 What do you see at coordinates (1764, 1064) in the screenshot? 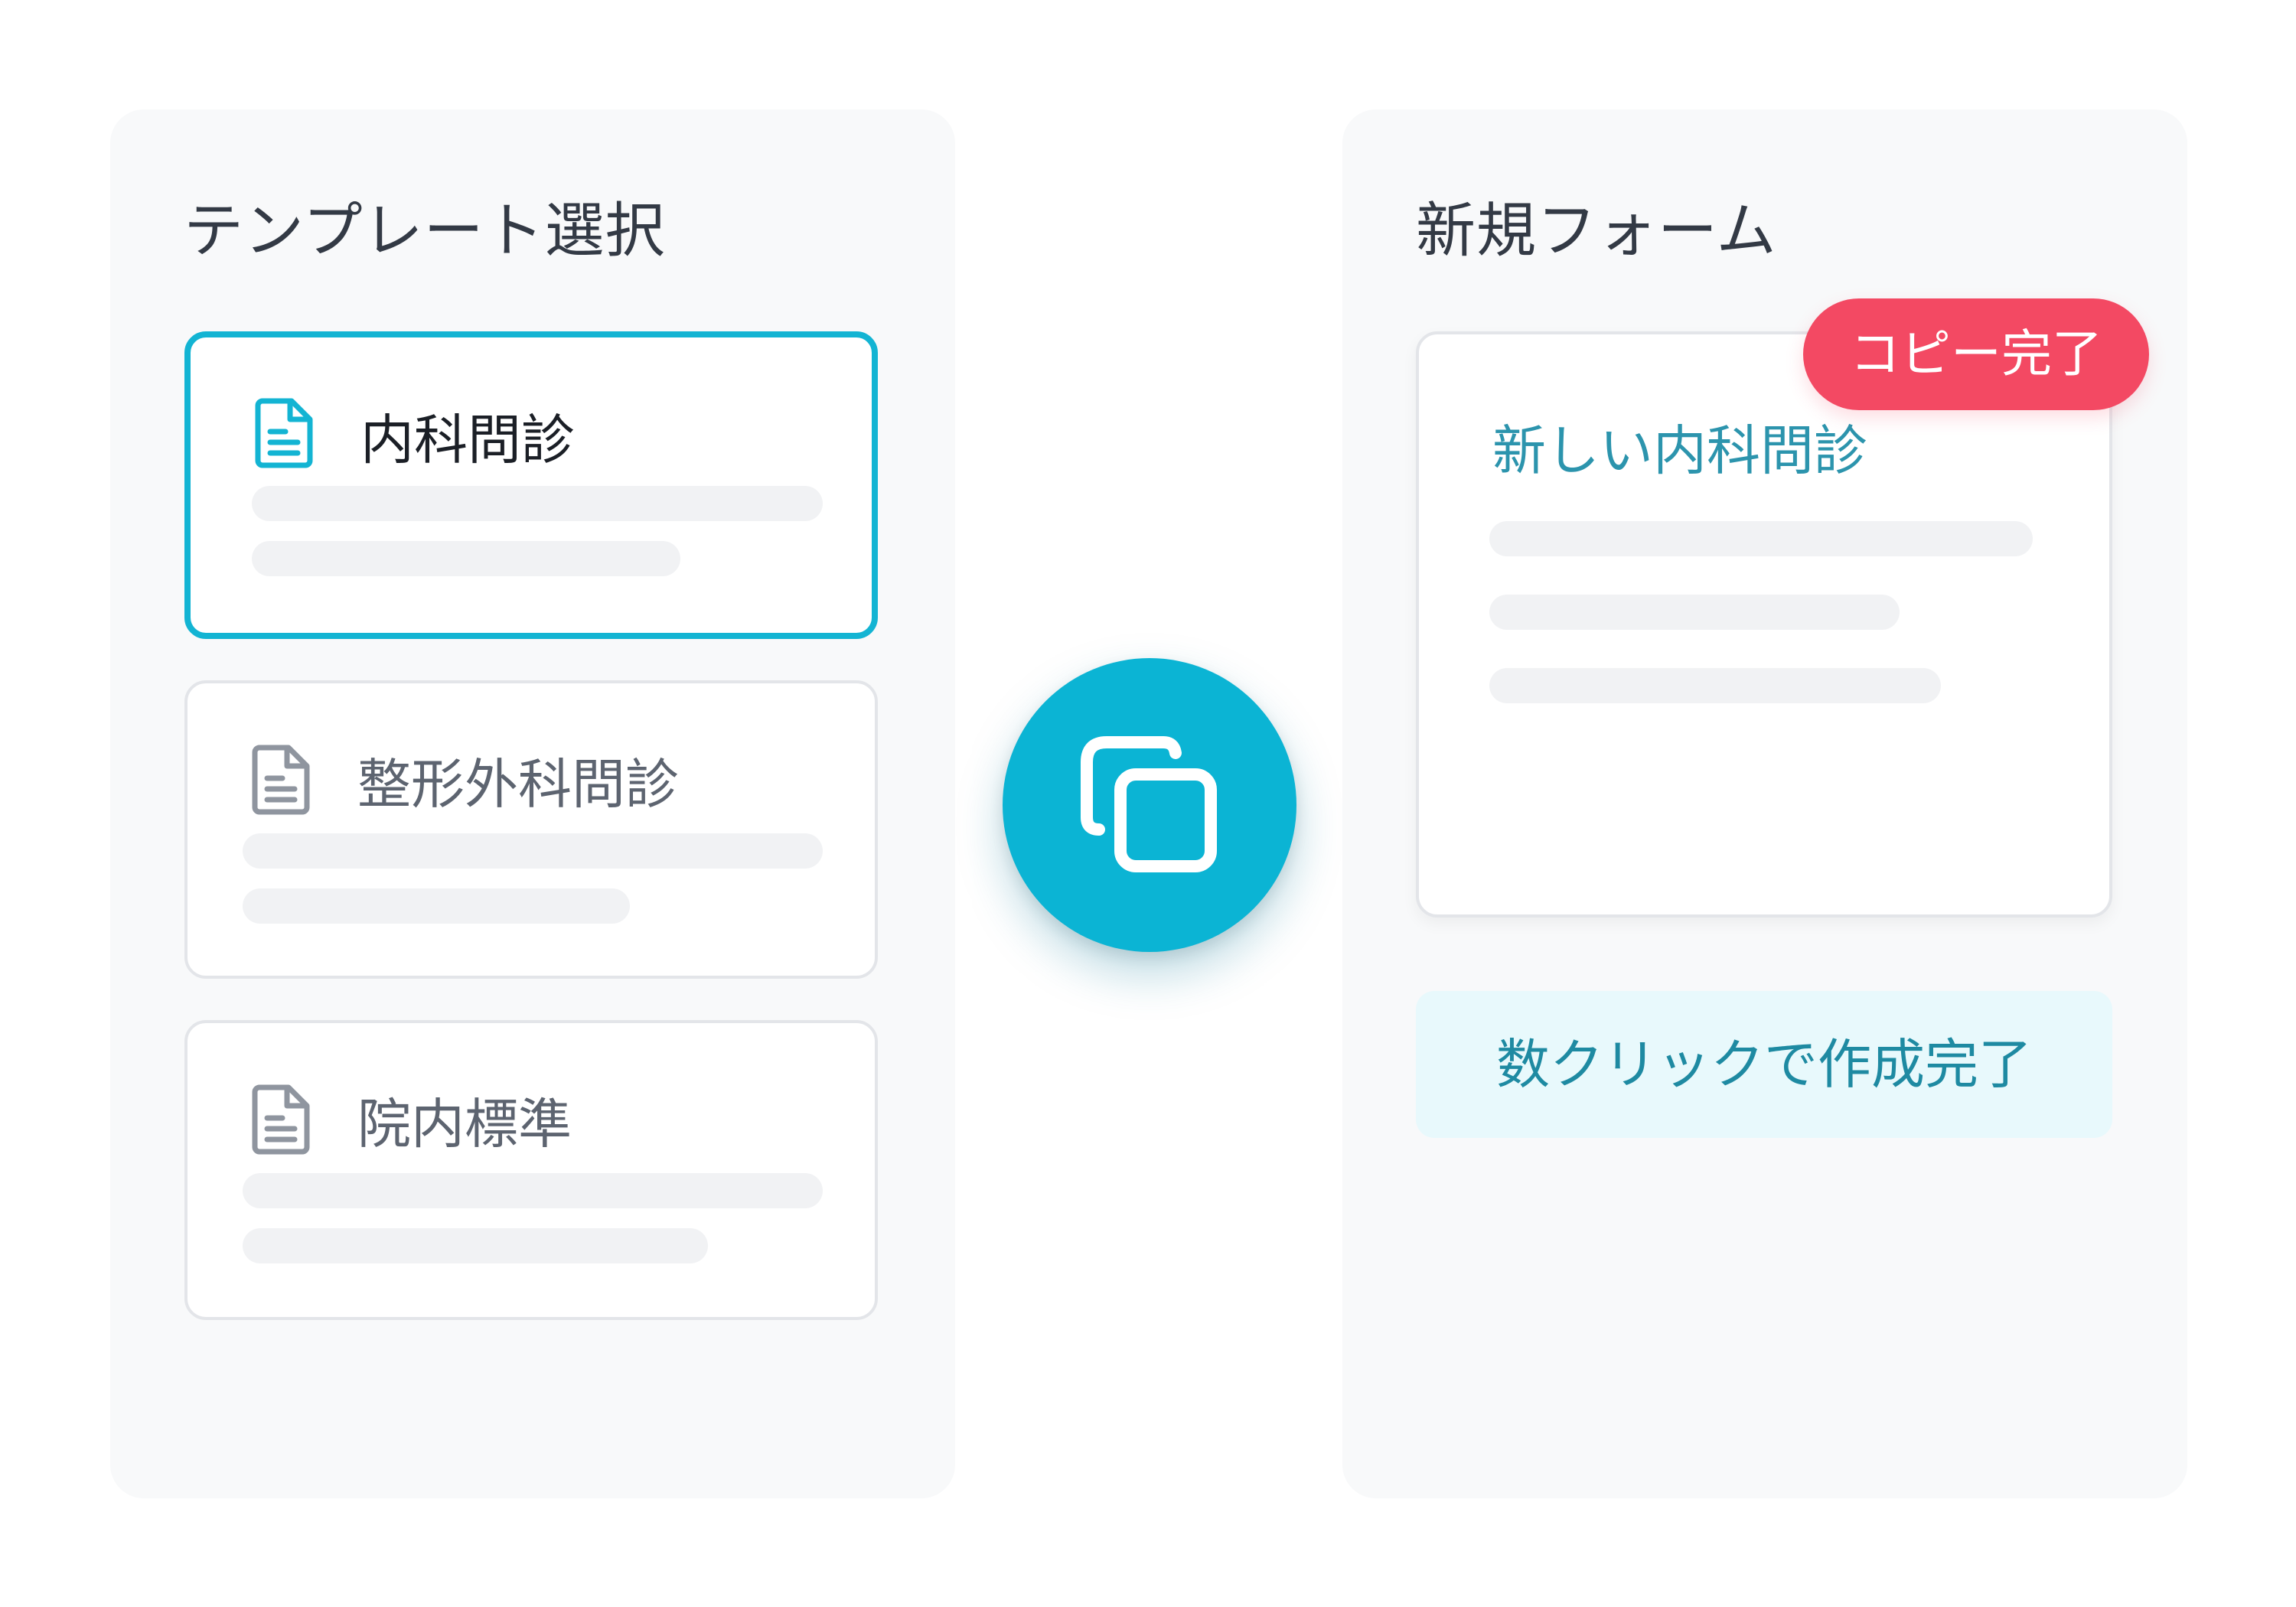
I see `info-message: 数クリックで作成完了` at bounding box center [1764, 1064].